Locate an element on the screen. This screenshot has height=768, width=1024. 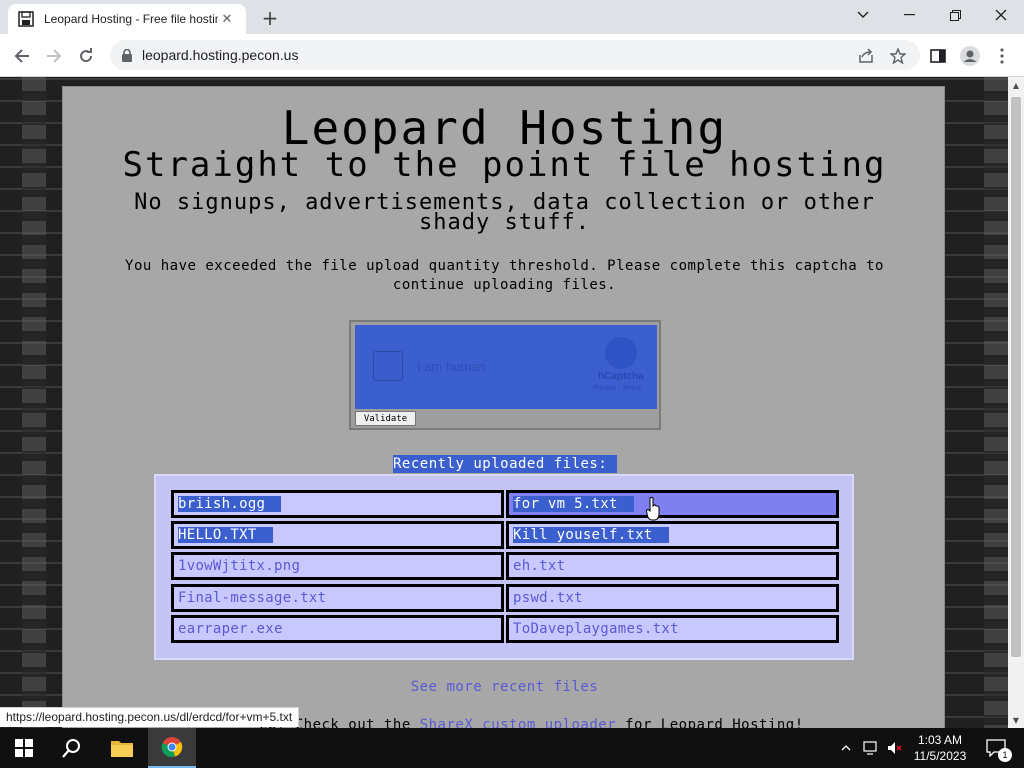
browser-toolbar: leopard.hosting.pecon.us is located at coordinates (512, 55).